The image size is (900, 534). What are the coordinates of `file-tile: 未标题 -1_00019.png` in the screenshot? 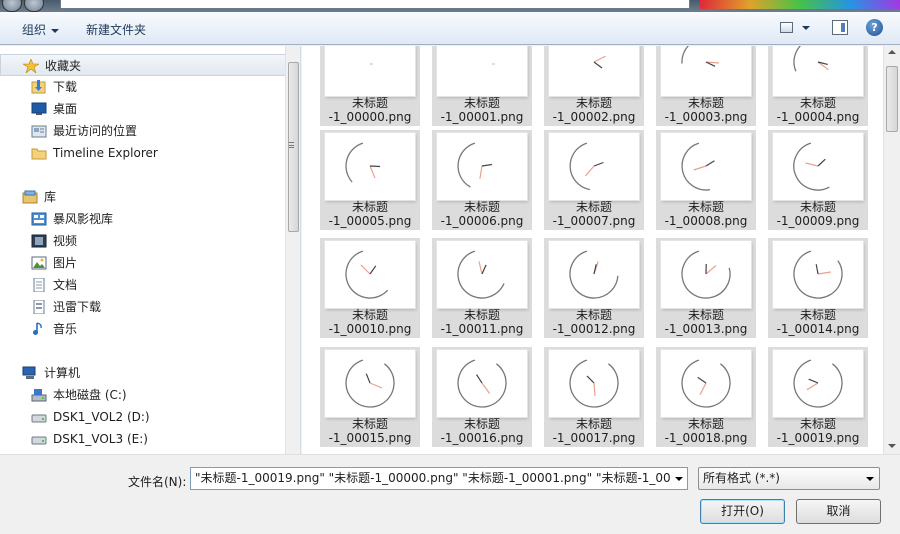 It's located at (818, 397).